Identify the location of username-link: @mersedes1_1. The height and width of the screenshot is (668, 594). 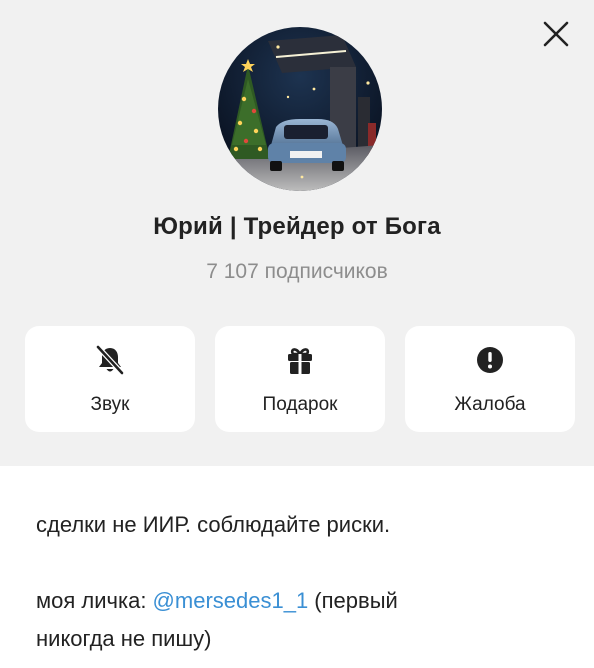
(231, 600).